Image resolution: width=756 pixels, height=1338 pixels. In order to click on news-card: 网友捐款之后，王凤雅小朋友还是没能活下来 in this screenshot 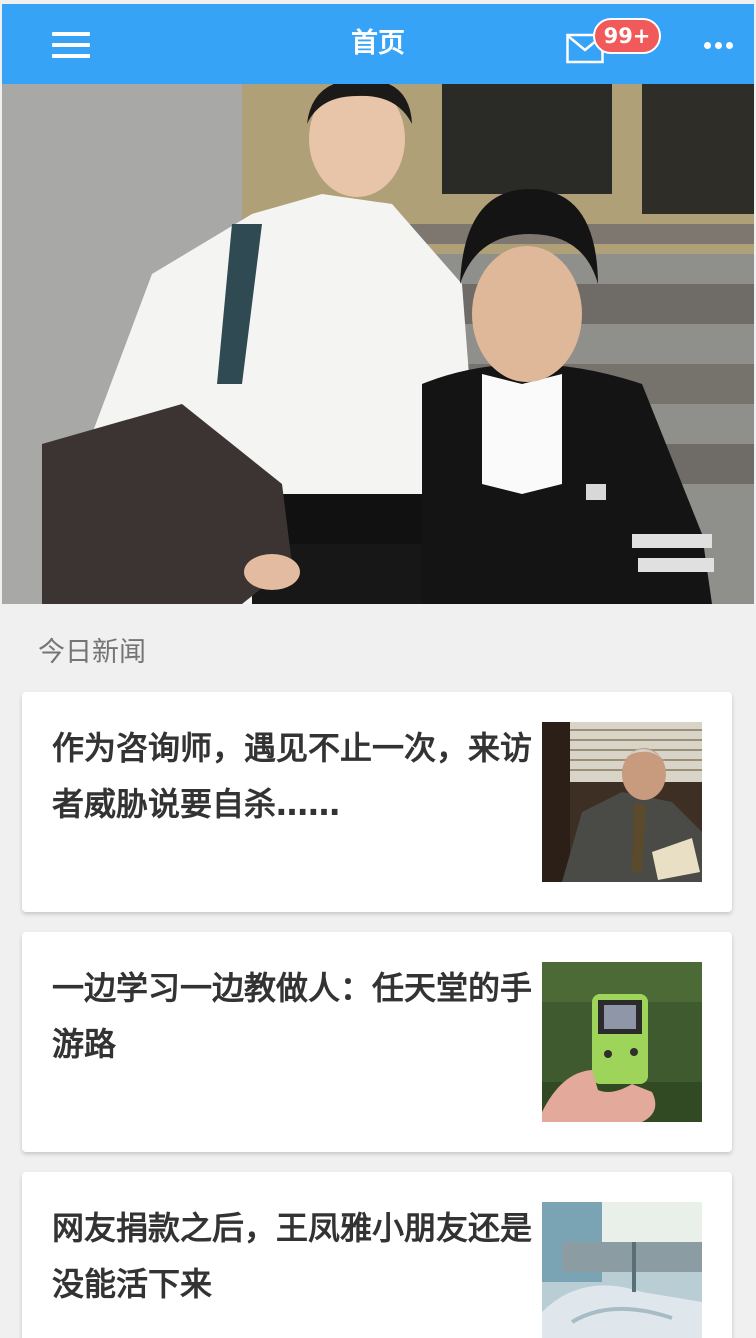, I will do `click(377, 1255)`.